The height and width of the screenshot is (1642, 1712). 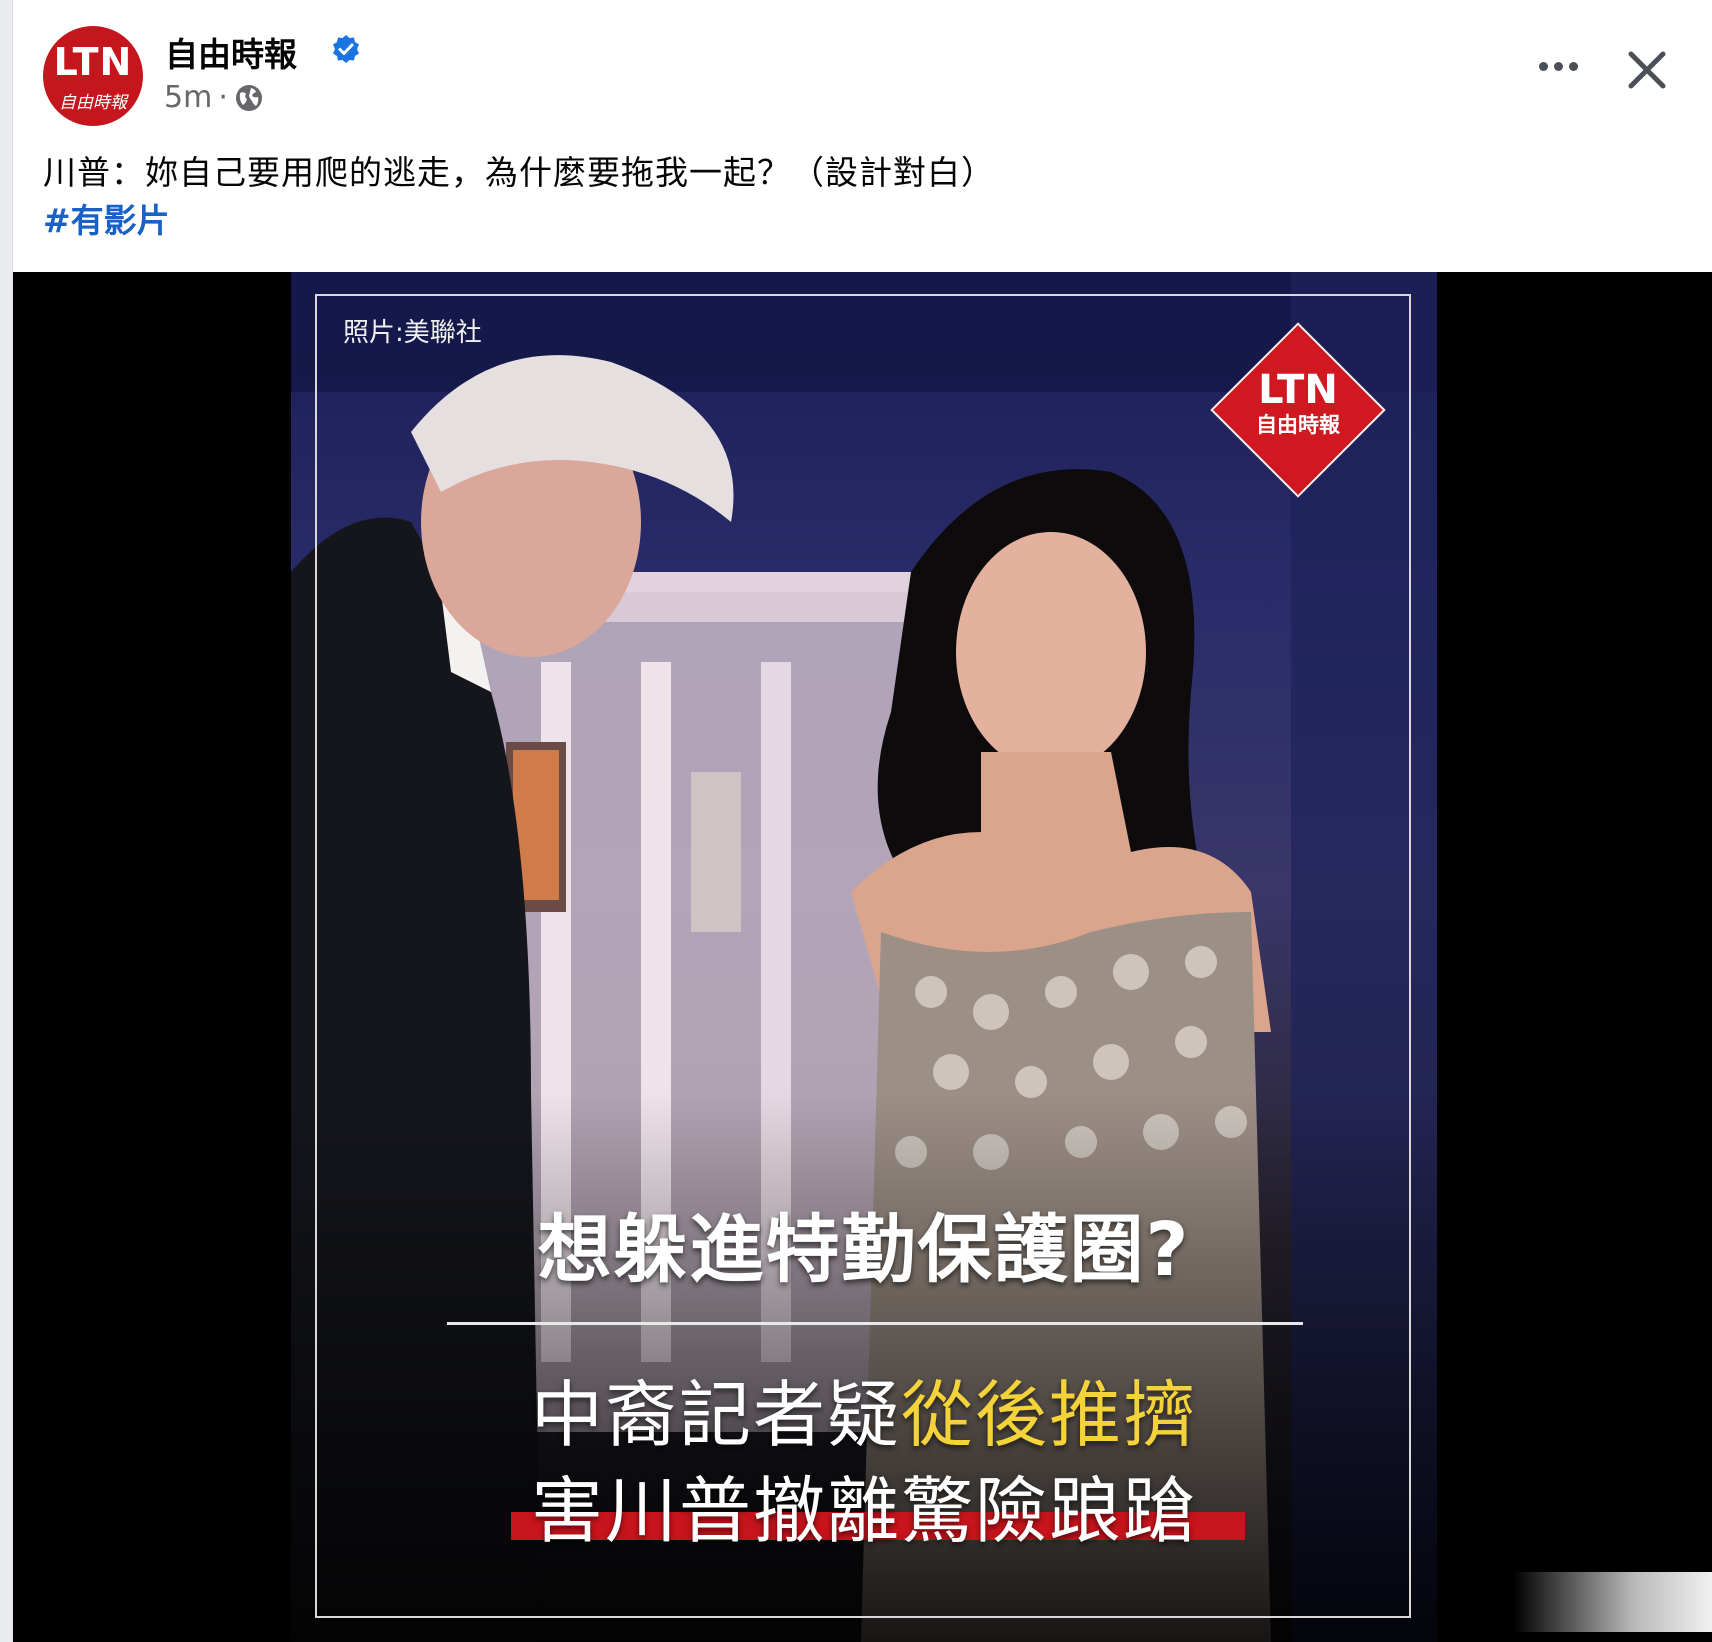 What do you see at coordinates (1612, 1602) in the screenshot?
I see `corner-watermark` at bounding box center [1612, 1602].